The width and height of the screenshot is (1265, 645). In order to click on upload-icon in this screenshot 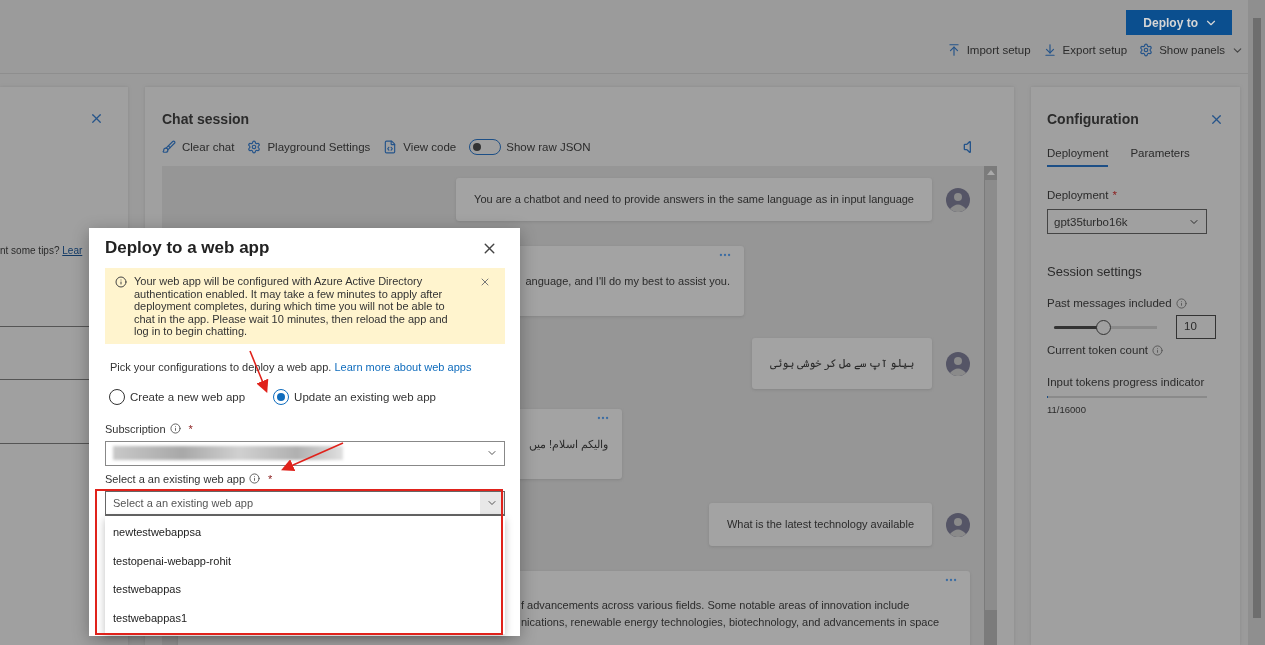, I will do `click(953, 50)`.